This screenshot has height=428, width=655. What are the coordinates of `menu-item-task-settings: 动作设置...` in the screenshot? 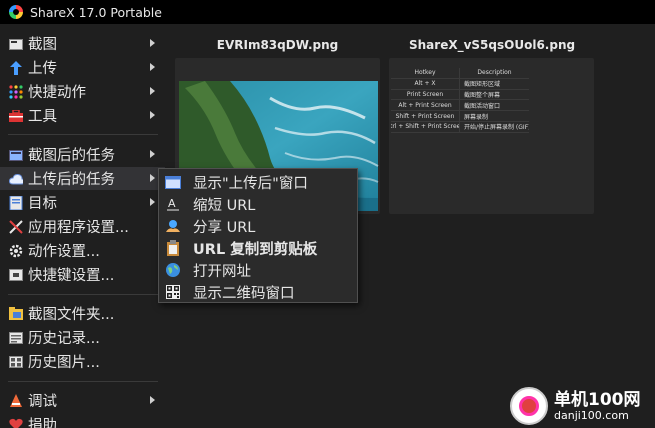 It's located at (82, 250).